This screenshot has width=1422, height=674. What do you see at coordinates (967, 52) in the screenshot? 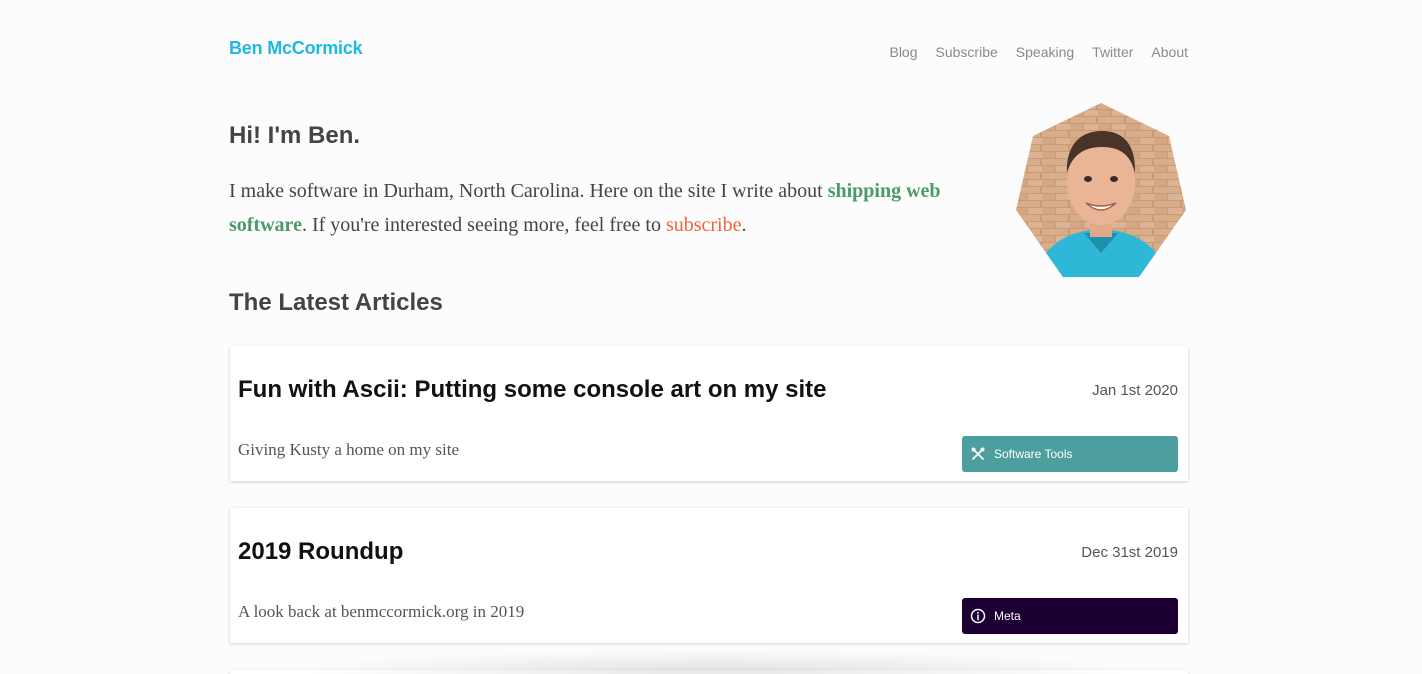
I see `nav-item-subscribe: Subscribe` at bounding box center [967, 52].